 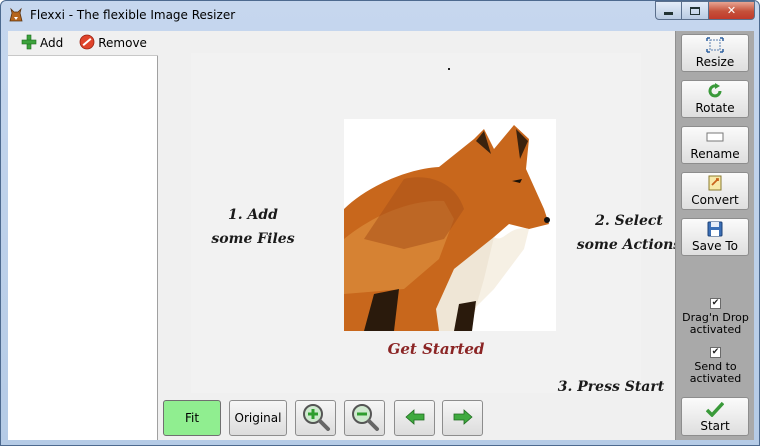 I want to click on caption-buttons: ✕, so click(x=705, y=11).